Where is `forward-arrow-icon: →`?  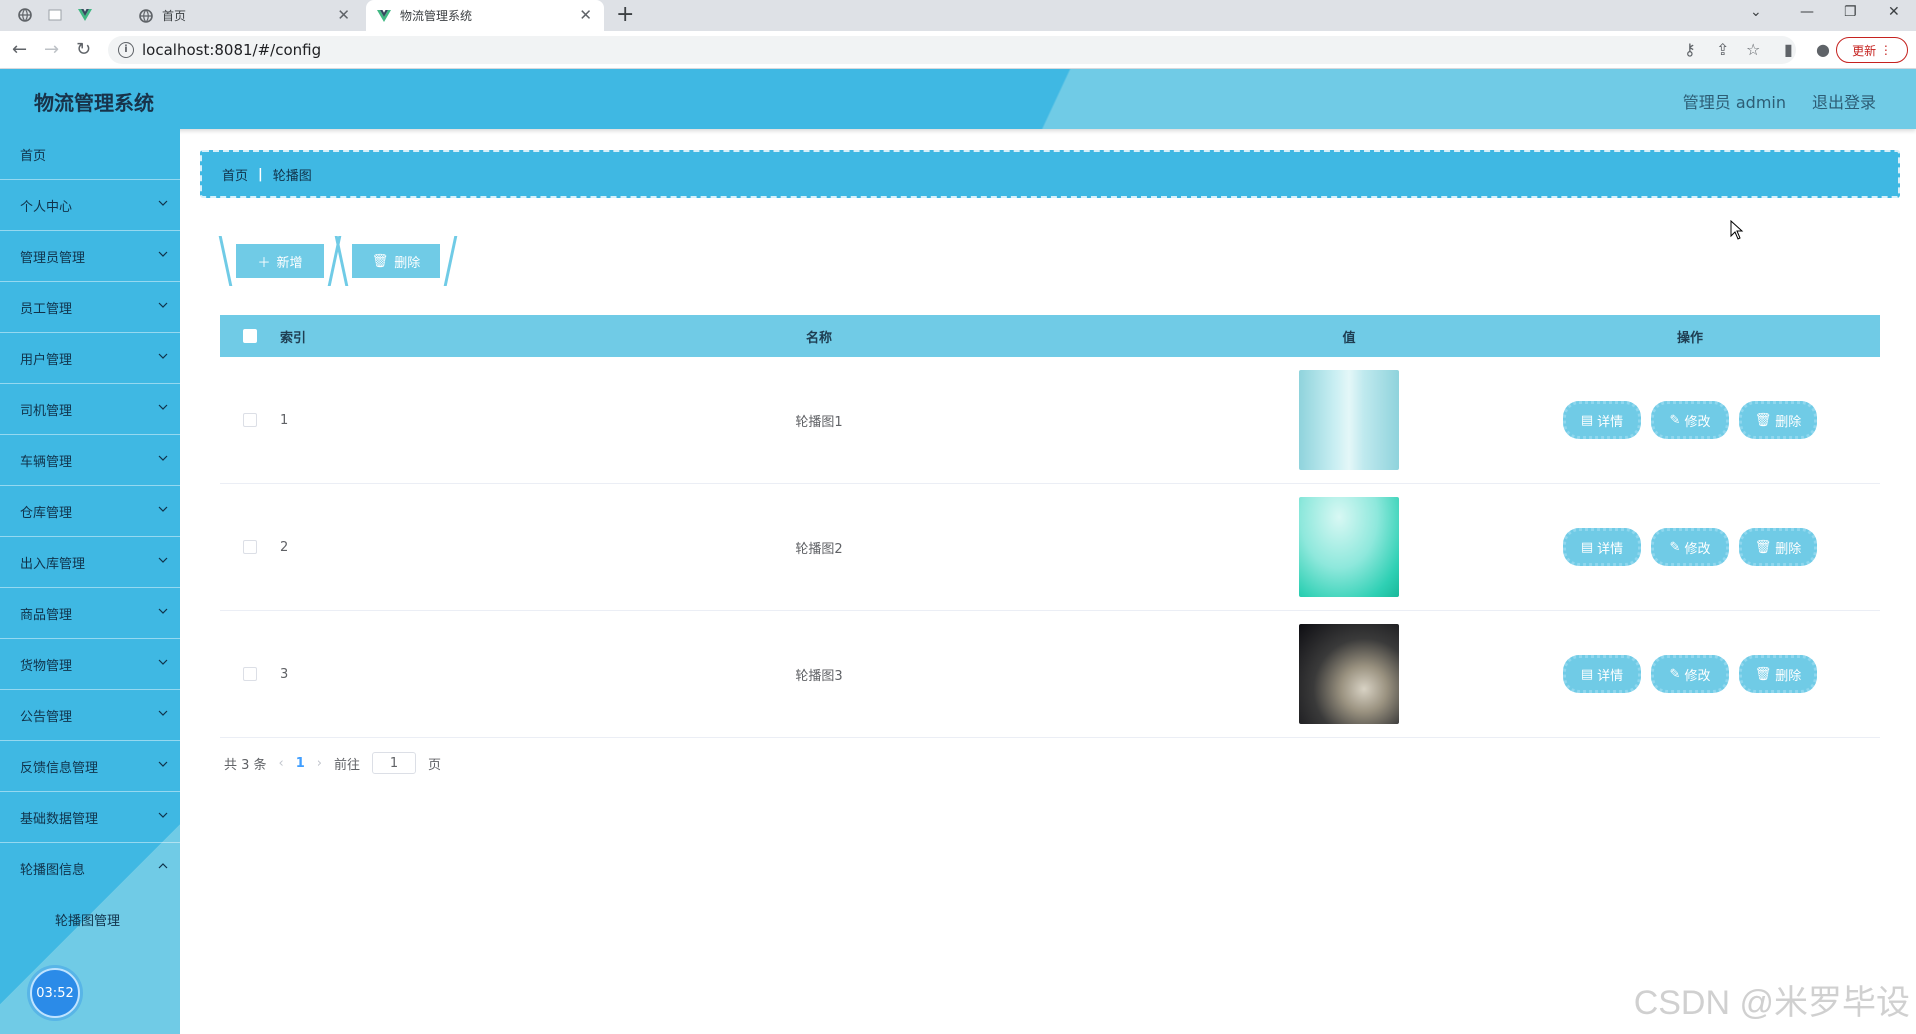 forward-arrow-icon: → is located at coordinates (51, 49).